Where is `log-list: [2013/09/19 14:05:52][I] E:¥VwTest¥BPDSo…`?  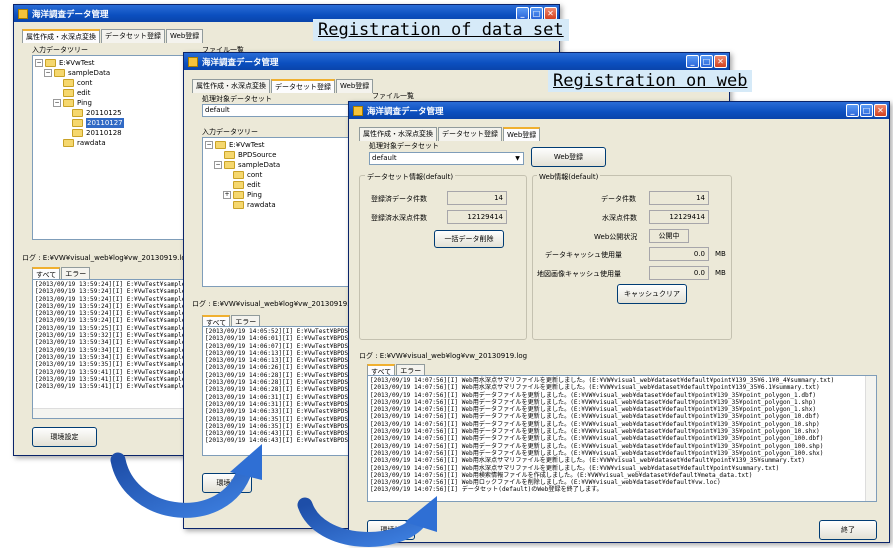
log-list: [2013/09/19 14:05:52][I] E:¥VwTest¥BPDSo… is located at coordinates (277, 391).